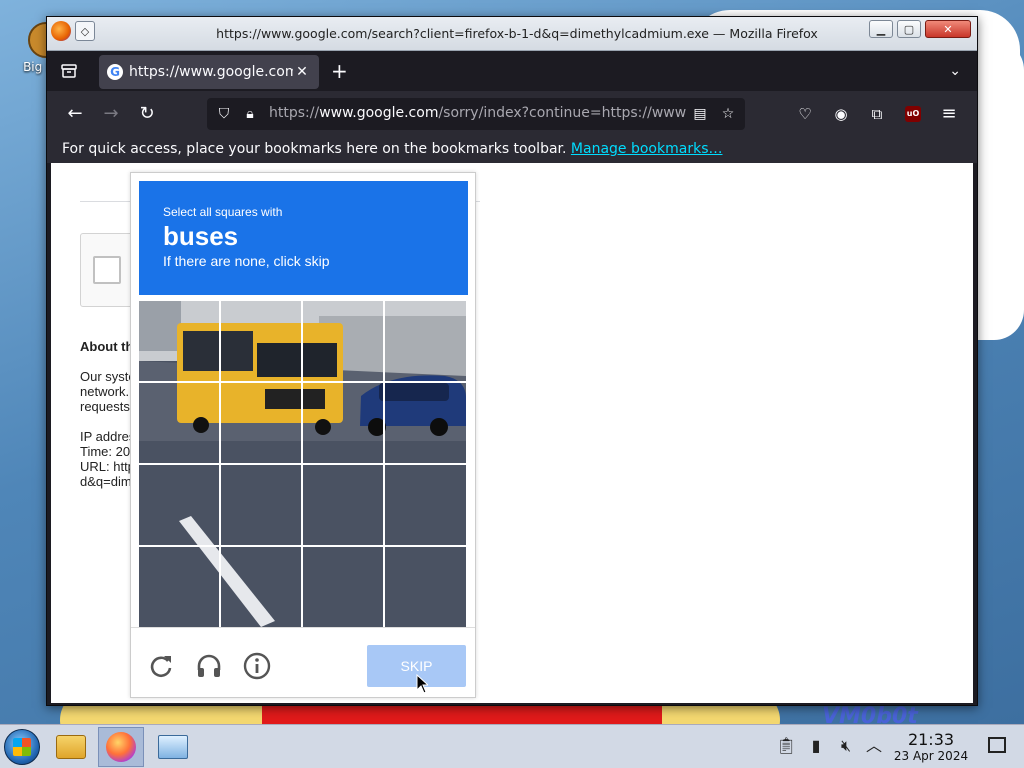  What do you see at coordinates (931, 756) in the screenshot?
I see `clock-date: 23 Apr 2024` at bounding box center [931, 756].